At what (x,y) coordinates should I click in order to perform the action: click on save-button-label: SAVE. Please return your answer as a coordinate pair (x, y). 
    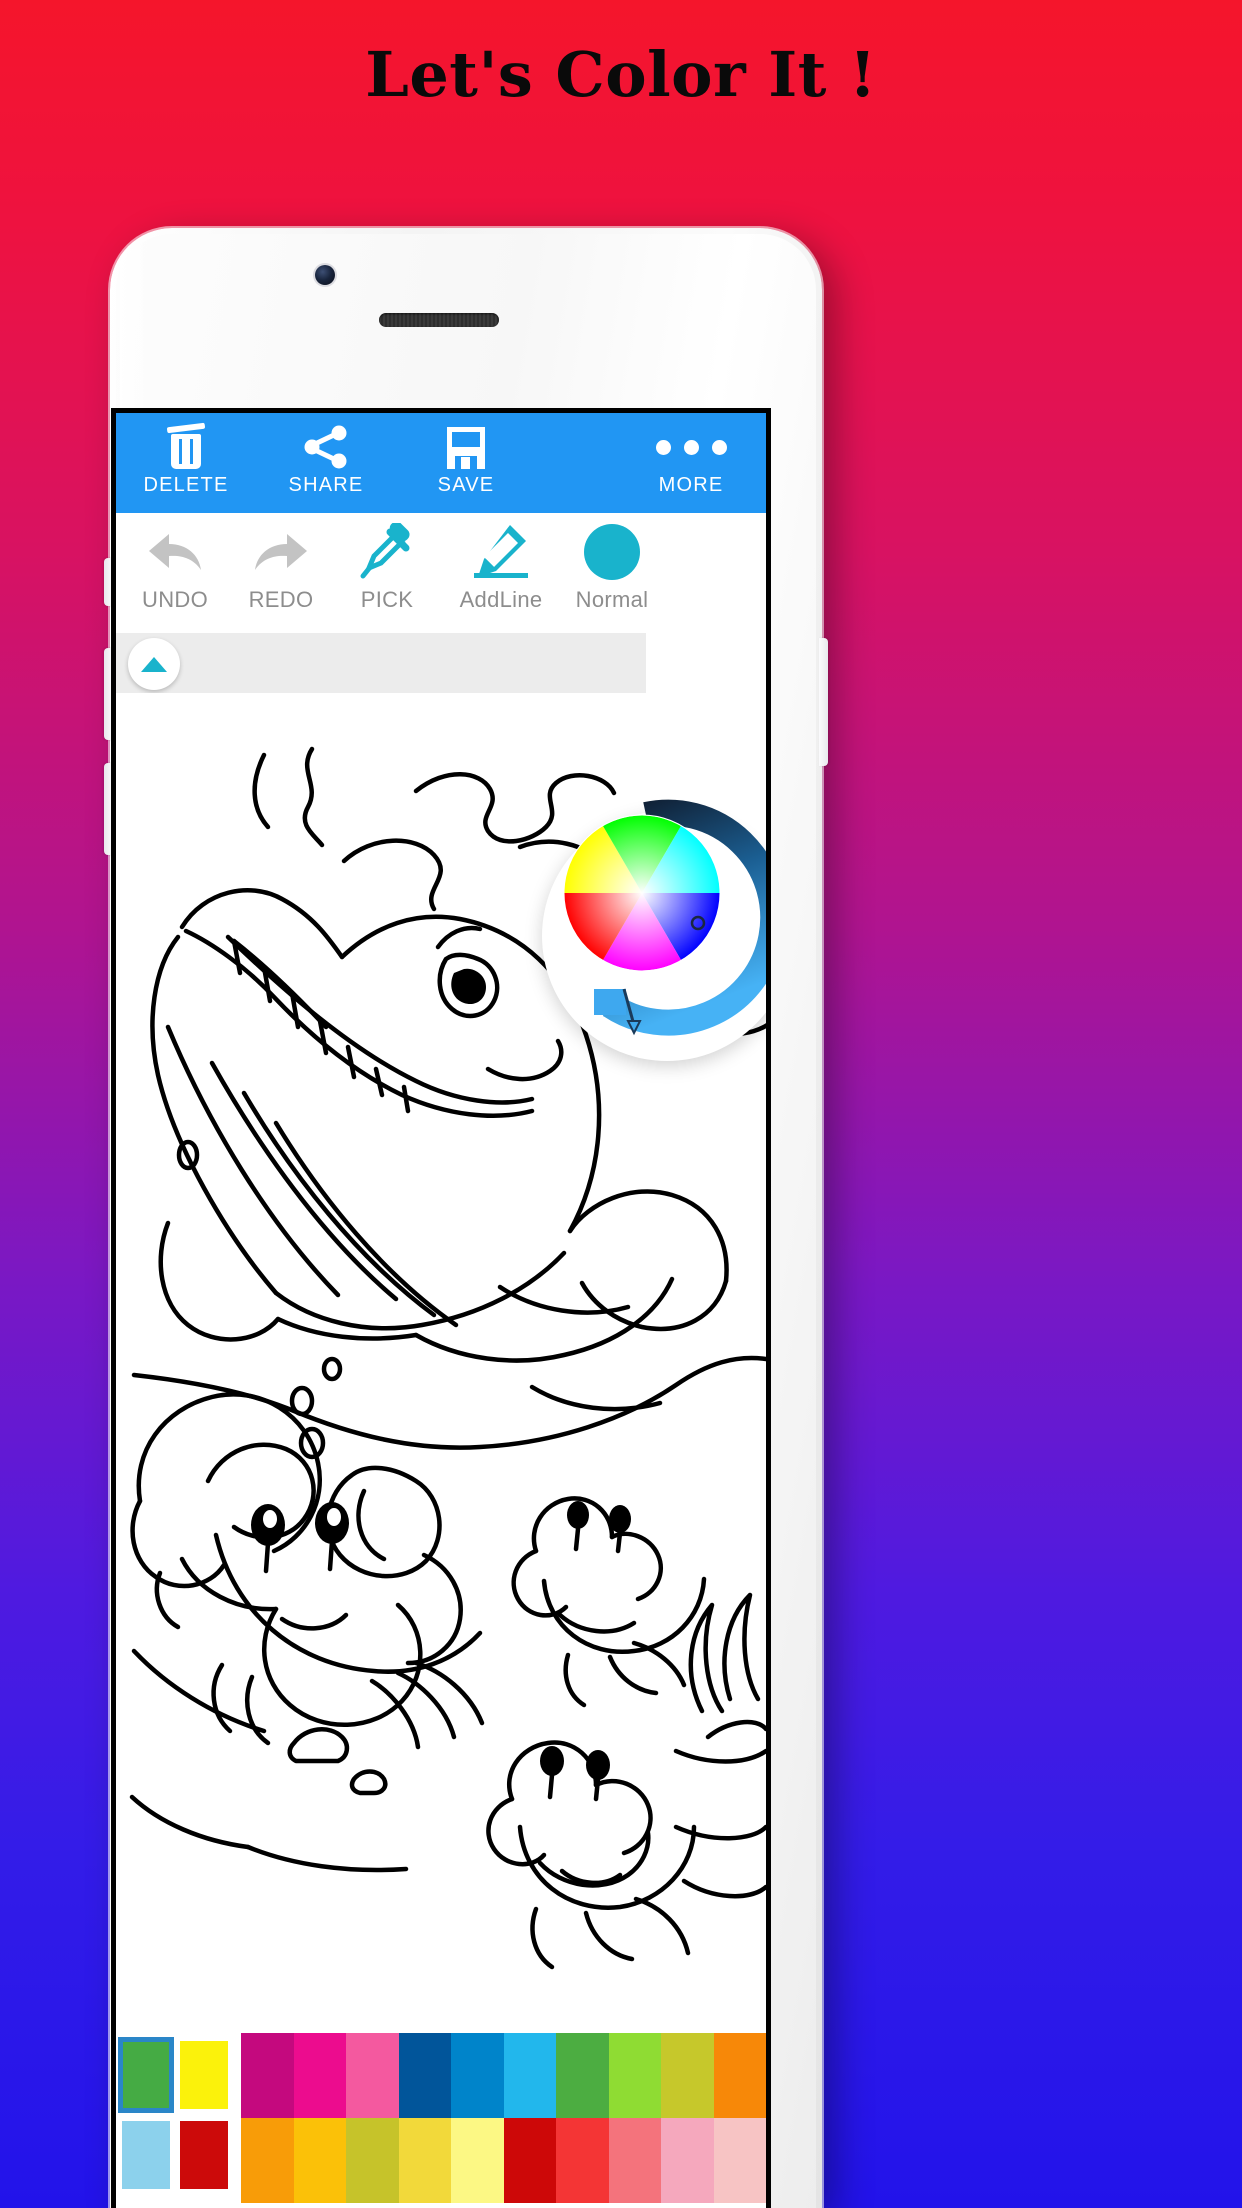
    Looking at the image, I should click on (466, 485).